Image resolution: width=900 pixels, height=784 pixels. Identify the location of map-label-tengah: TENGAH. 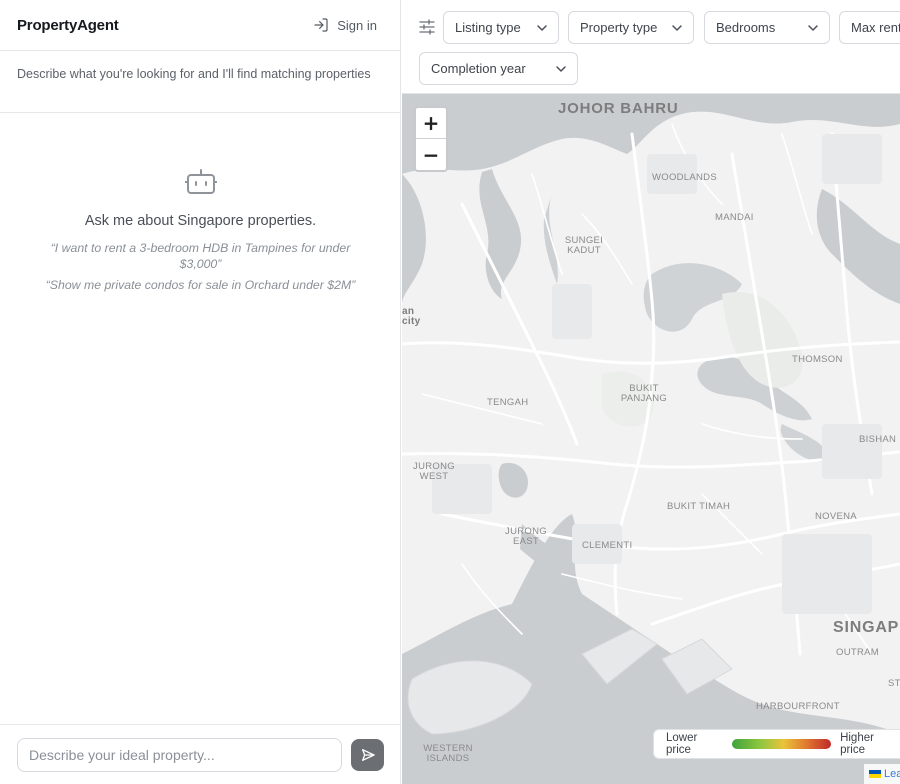
(508, 402).